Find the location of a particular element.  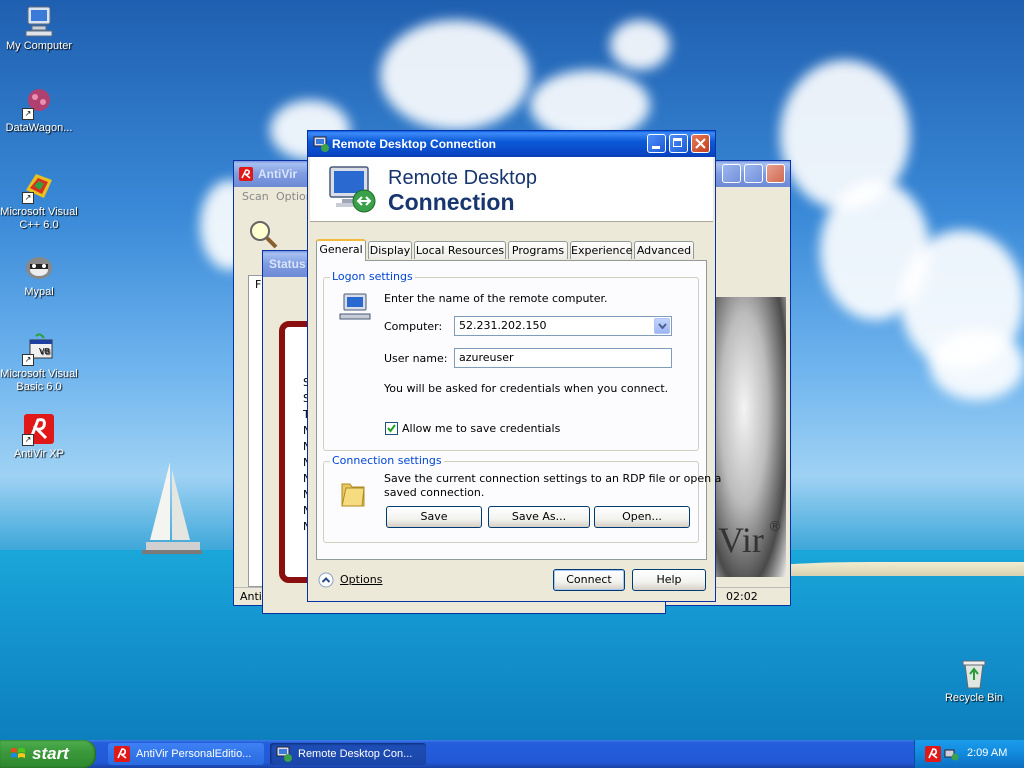

system-tray: 2:09 AM is located at coordinates (969, 754).